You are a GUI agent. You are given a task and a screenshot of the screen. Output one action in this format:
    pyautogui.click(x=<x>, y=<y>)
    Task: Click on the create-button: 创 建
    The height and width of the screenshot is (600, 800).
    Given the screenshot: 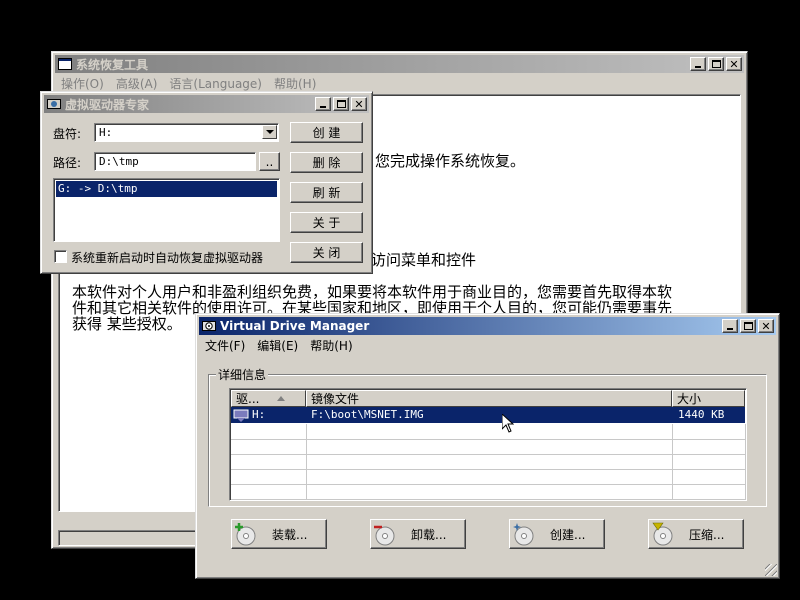 What is the action you would take?
    pyautogui.click(x=326, y=132)
    